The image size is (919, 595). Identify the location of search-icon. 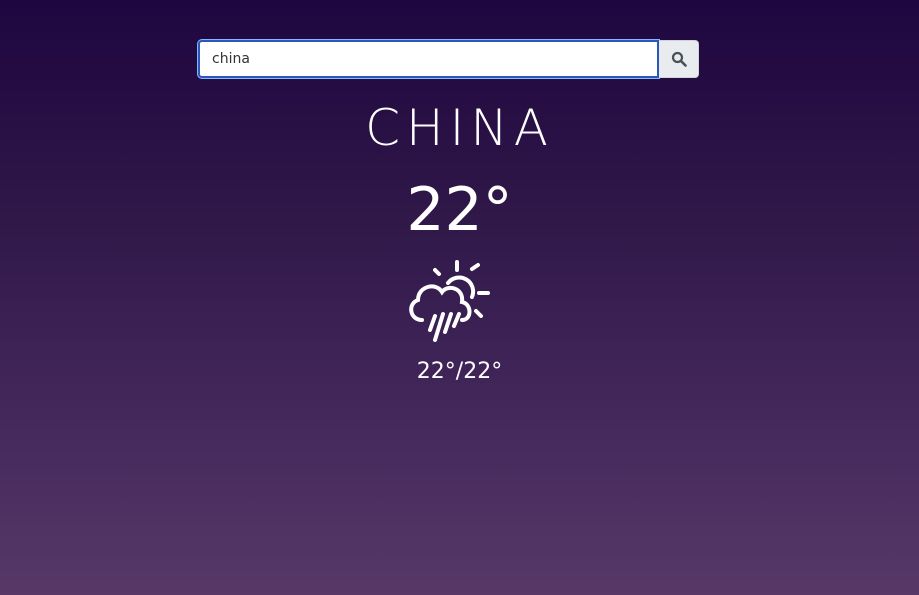
(679, 59).